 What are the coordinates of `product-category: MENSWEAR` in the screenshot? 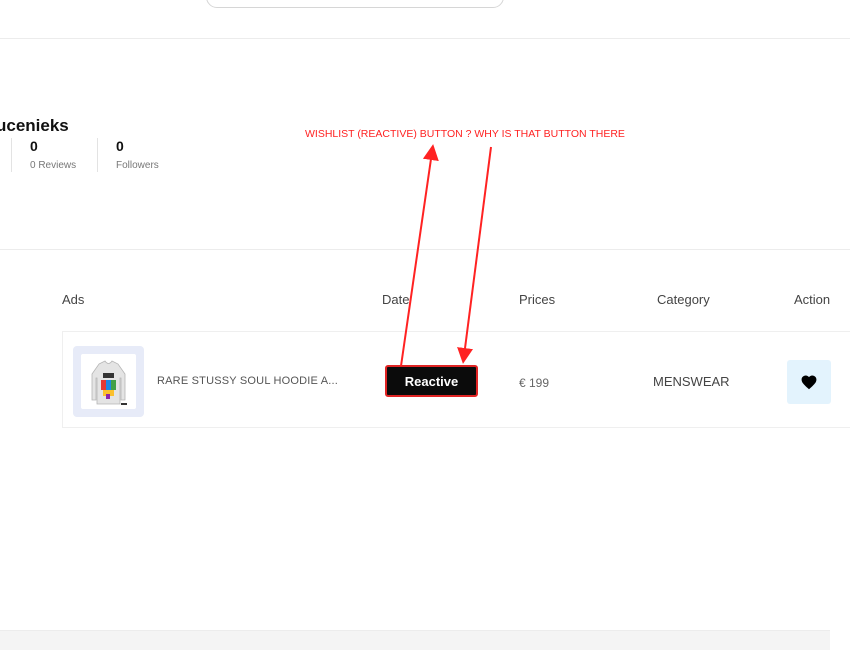 It's located at (691, 381).